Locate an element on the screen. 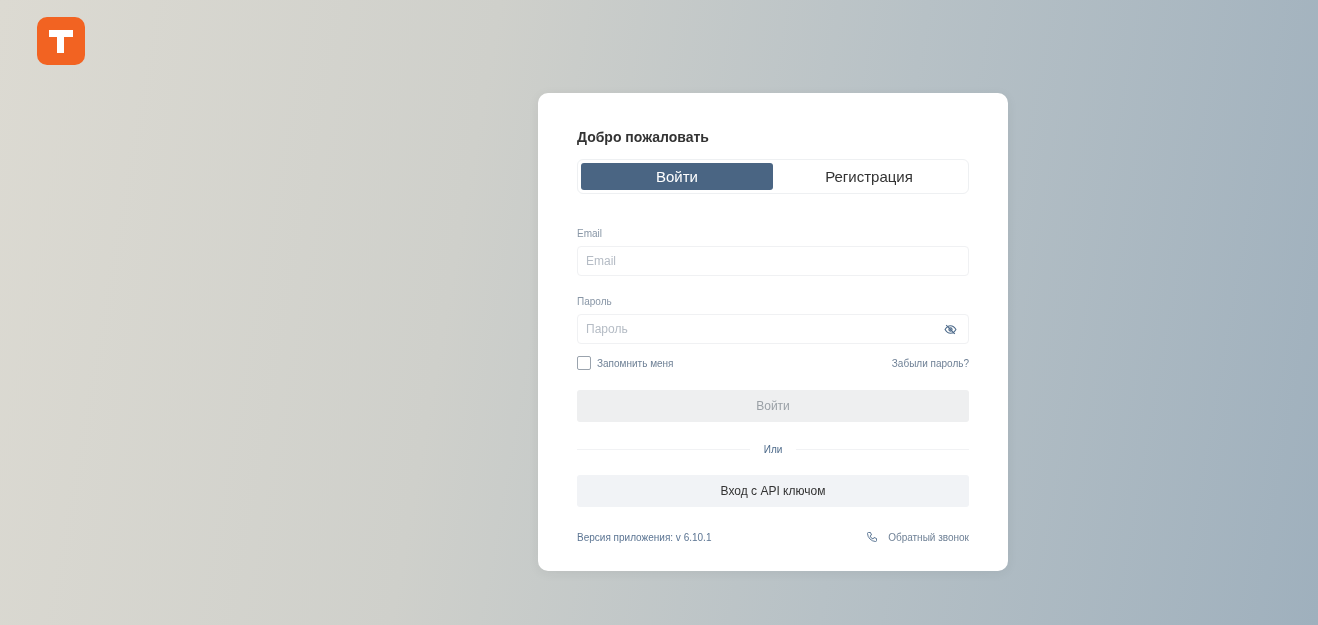  field-label: Email is located at coordinates (590, 233).